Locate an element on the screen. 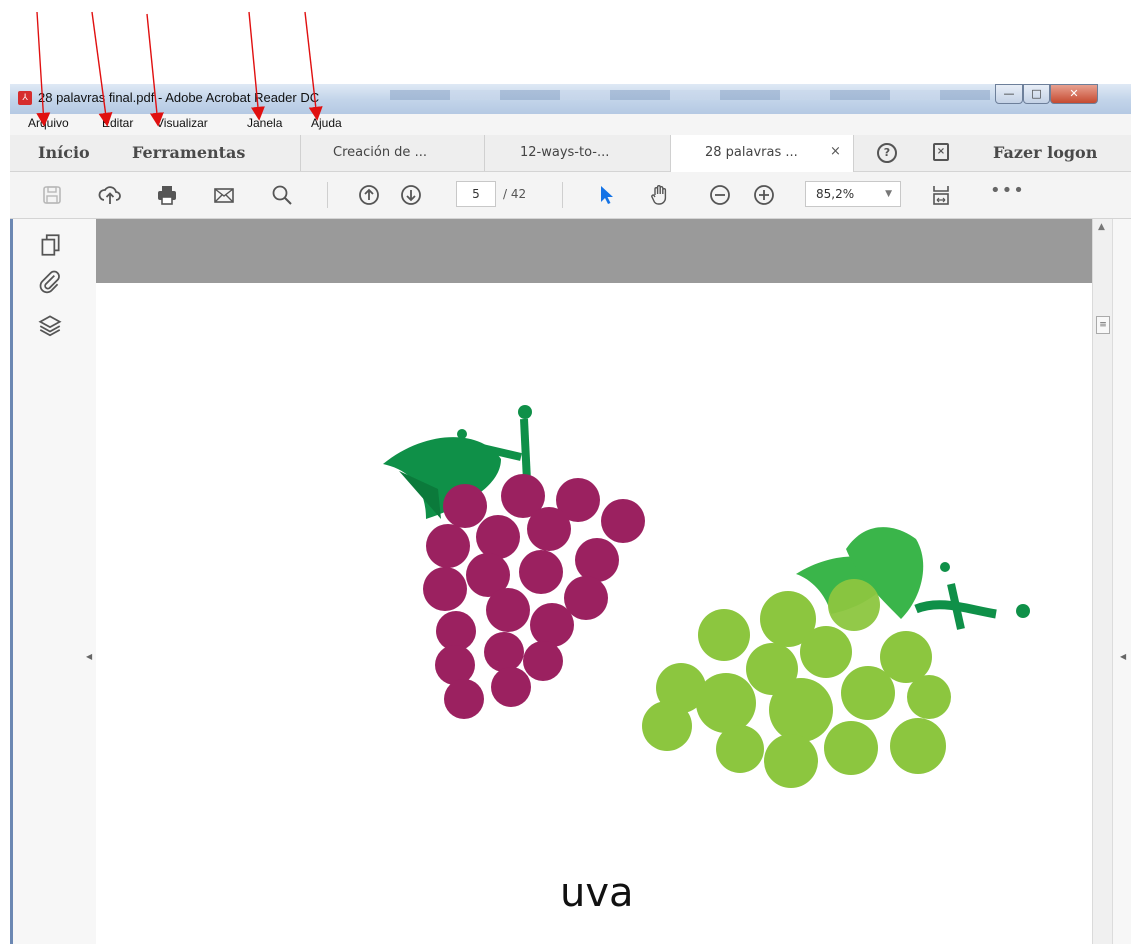 The width and height of the screenshot is (1131, 944). pages-icon is located at coordinates (50, 245).